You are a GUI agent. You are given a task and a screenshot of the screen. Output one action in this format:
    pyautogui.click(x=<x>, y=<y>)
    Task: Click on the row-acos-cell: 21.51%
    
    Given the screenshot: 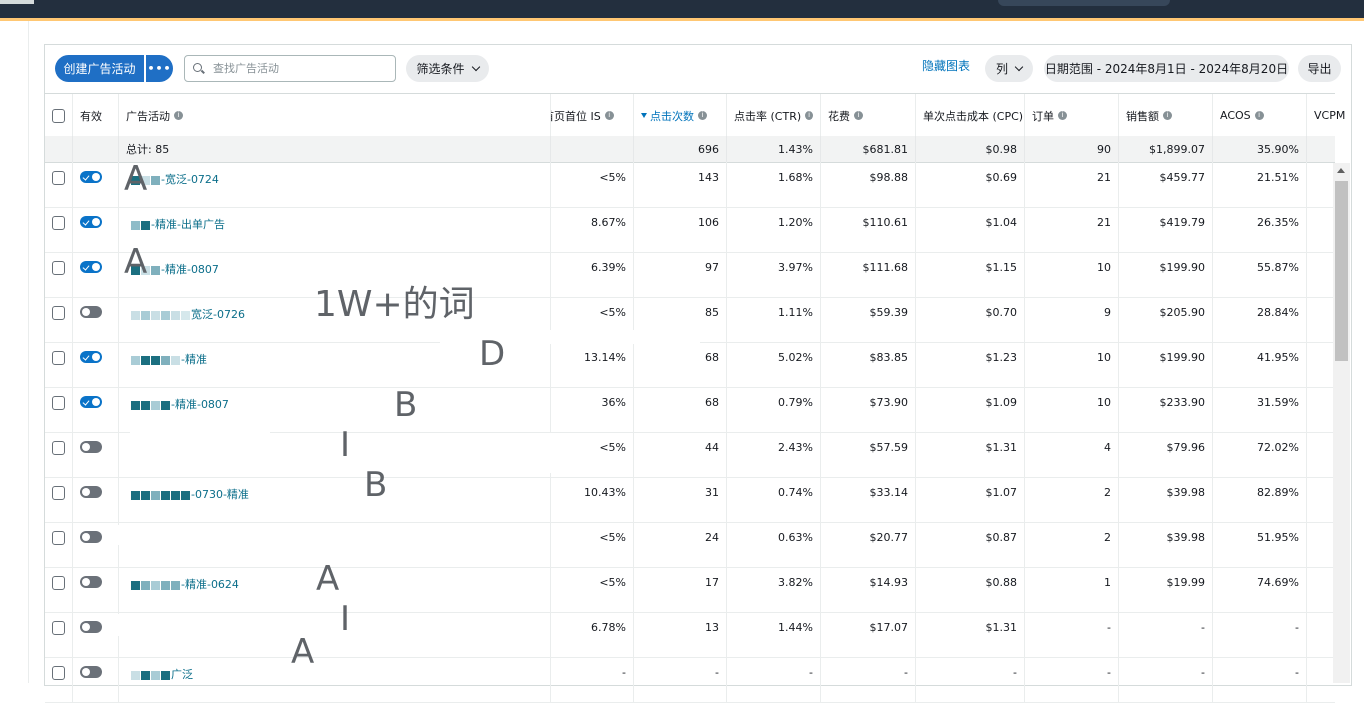 What is the action you would take?
    pyautogui.click(x=1260, y=184)
    